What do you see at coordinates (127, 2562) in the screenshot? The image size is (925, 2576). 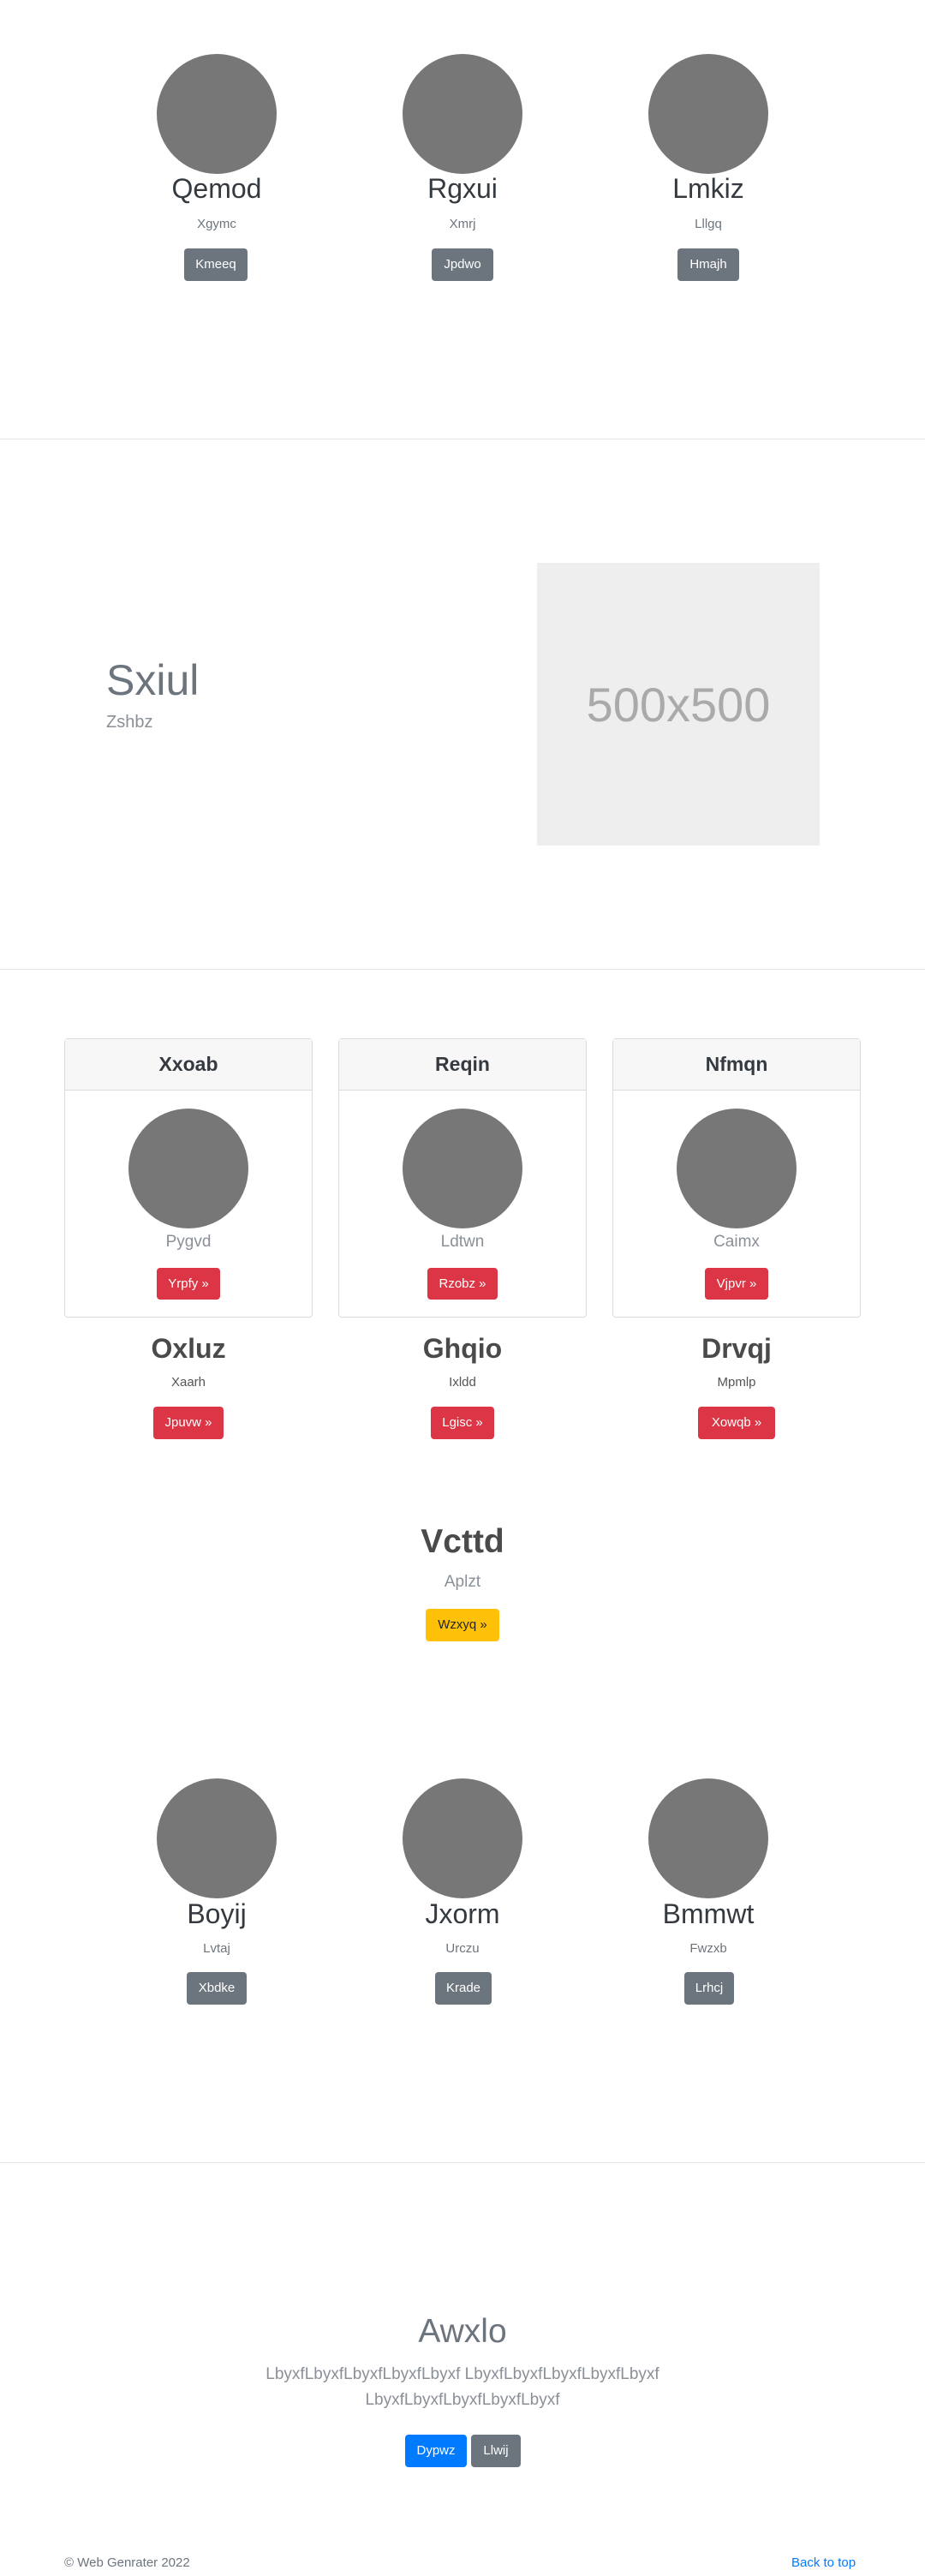 I see `footer-copyright: © Web Genrater 2022` at bounding box center [127, 2562].